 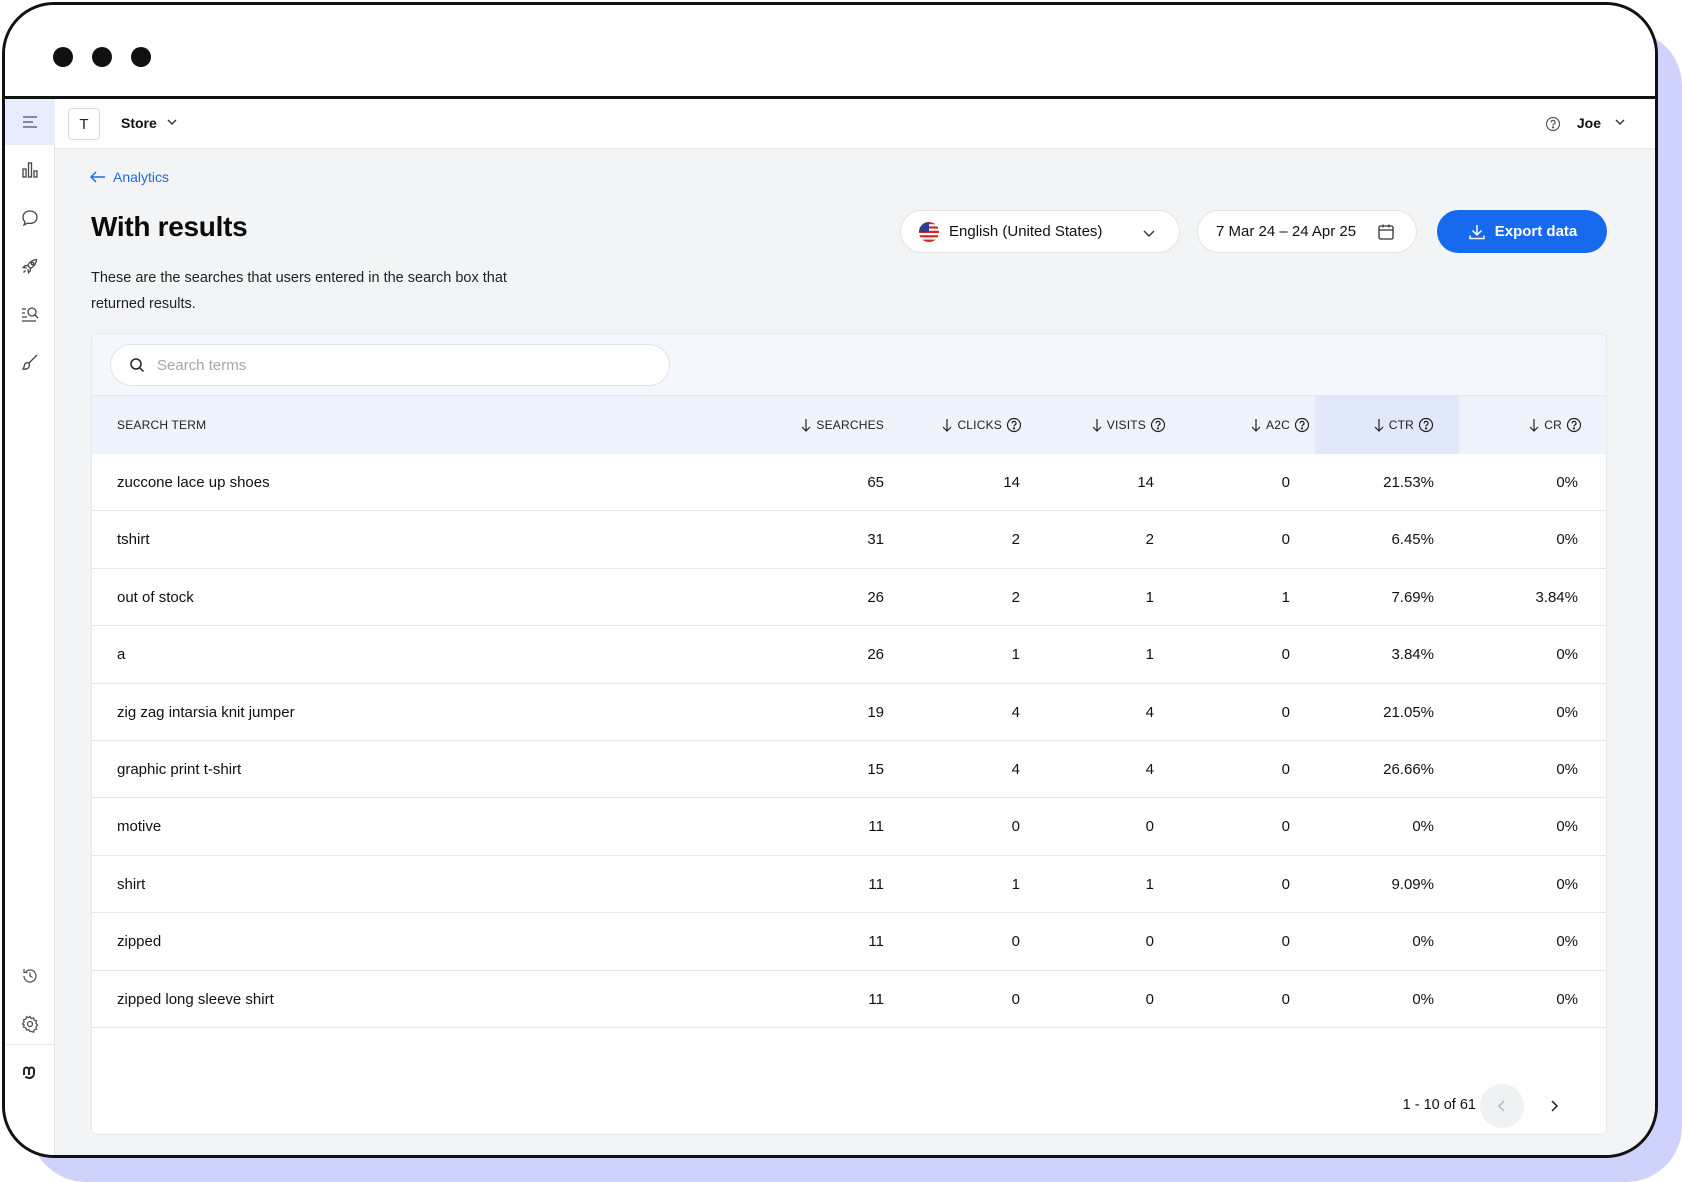 I want to click on cell-term: zipped, so click(x=139, y=942).